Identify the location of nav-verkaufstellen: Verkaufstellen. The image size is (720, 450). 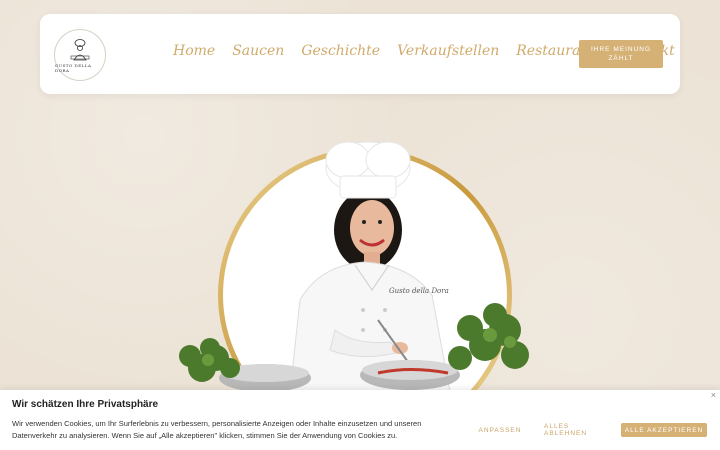
(448, 51).